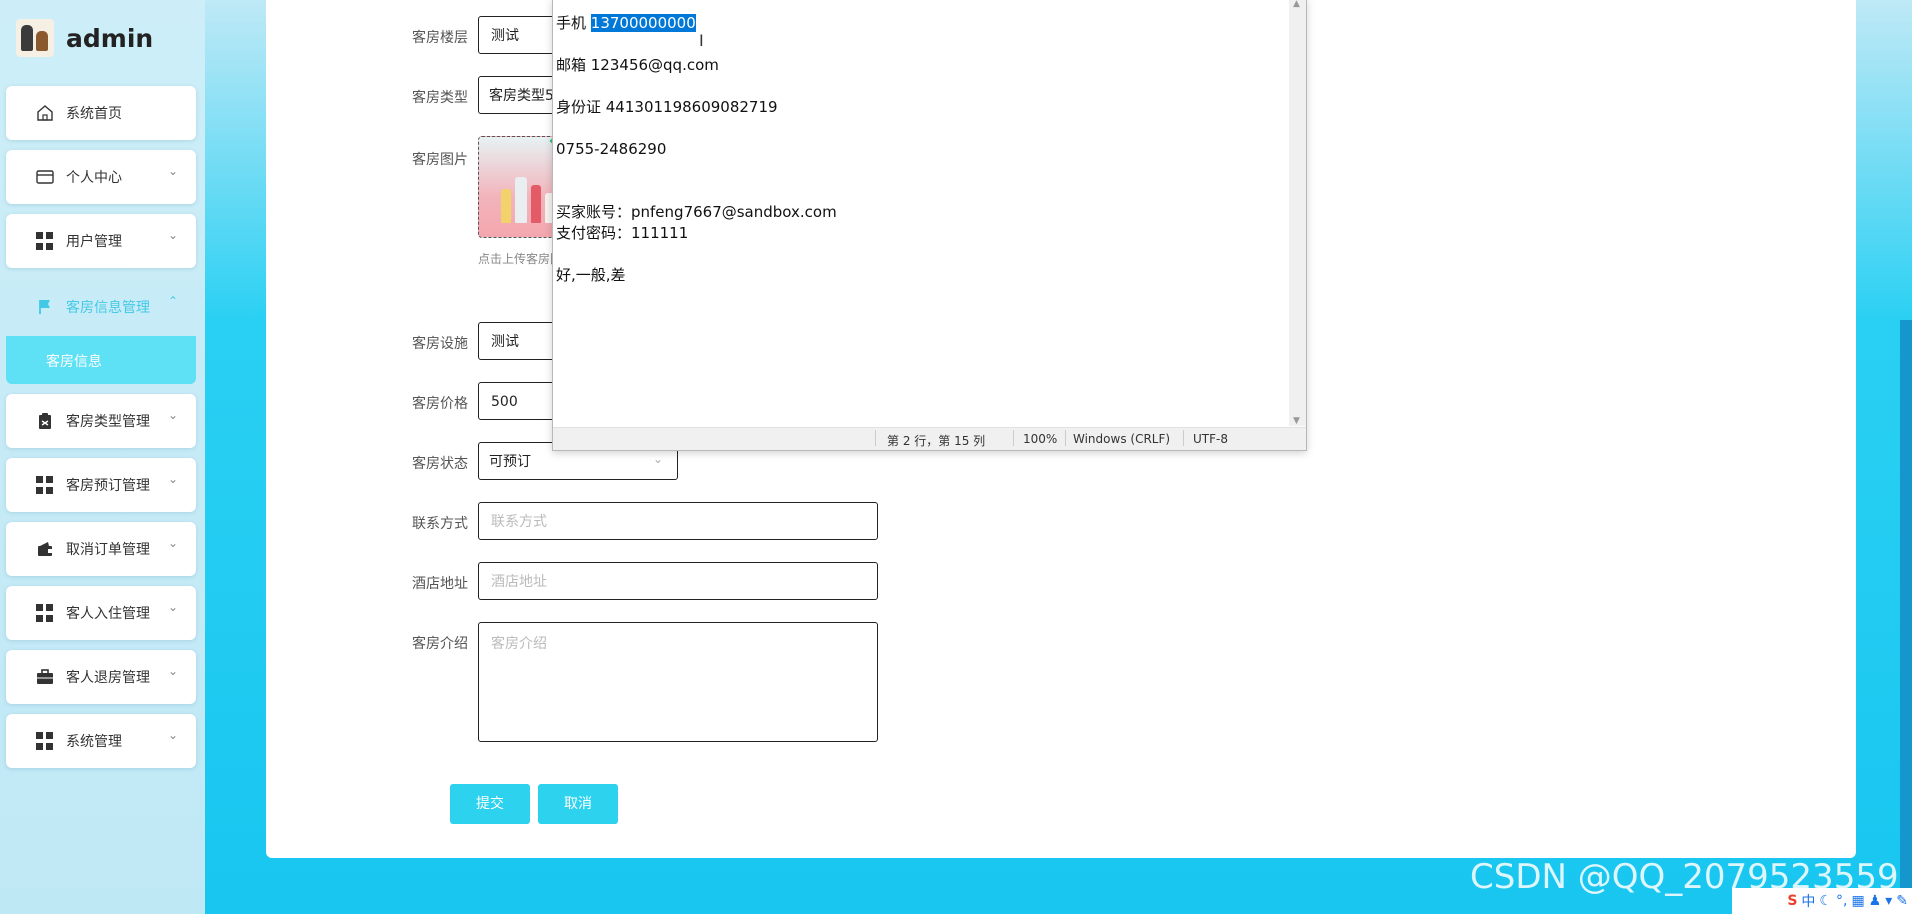 This screenshot has width=1912, height=914. I want to click on field-label: 客房楼层, so click(440, 38).